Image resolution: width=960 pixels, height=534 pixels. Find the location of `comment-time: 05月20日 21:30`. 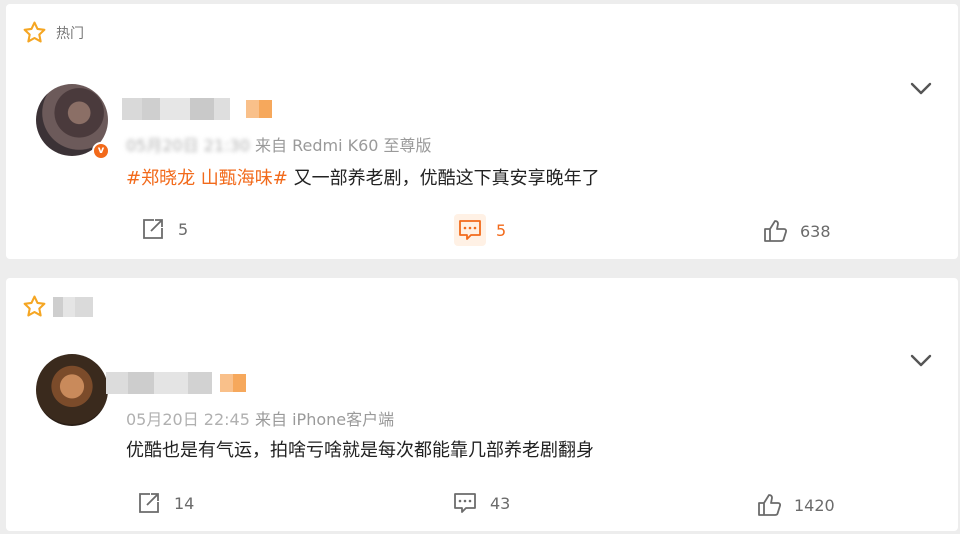

comment-time: 05月20日 21:30 is located at coordinates (188, 145).